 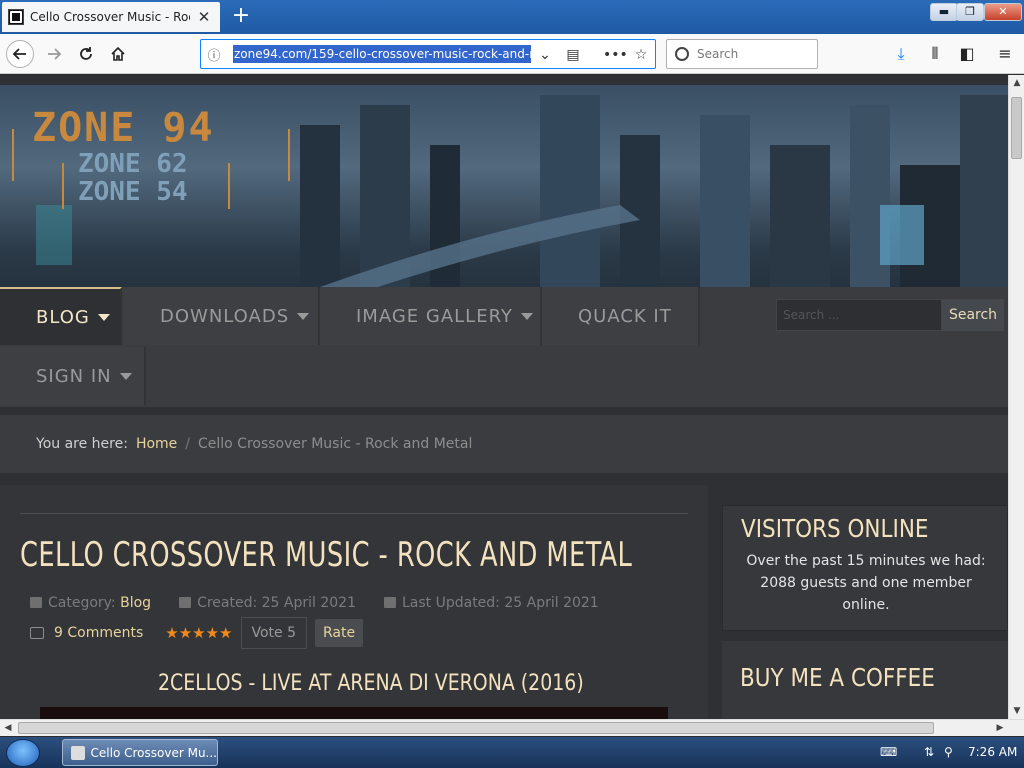 I want to click on updated-meta: Last Updated: 25 April 2021, so click(x=491, y=603).